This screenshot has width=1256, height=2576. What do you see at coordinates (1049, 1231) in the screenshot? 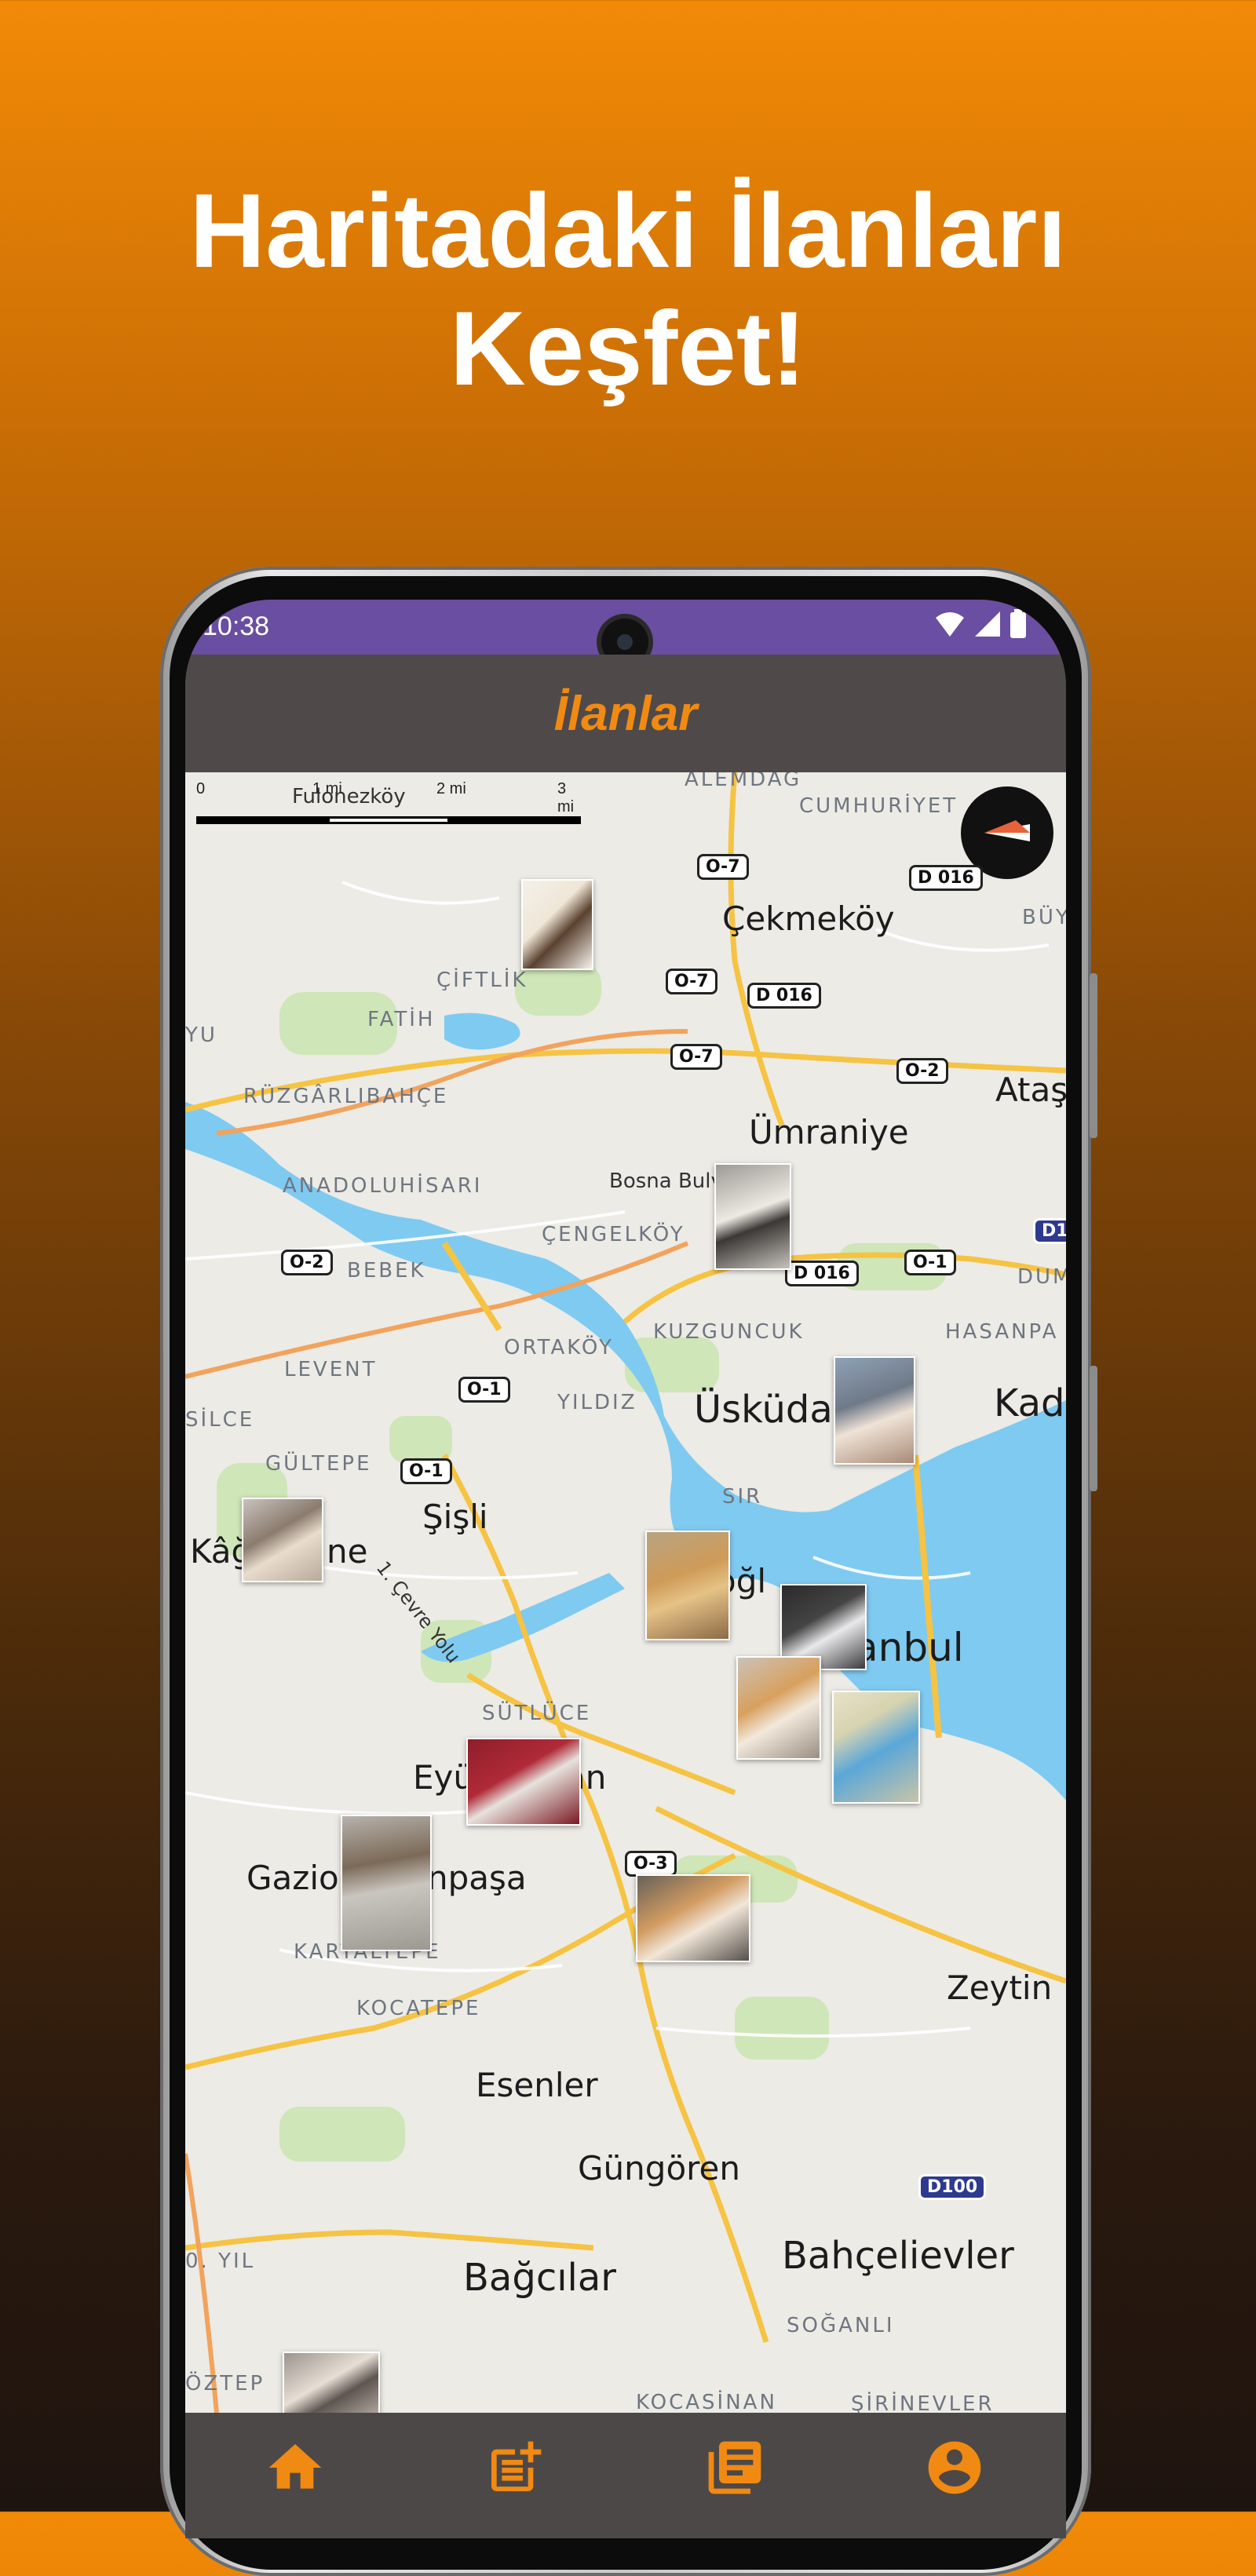
I see `road-shield: D1` at bounding box center [1049, 1231].